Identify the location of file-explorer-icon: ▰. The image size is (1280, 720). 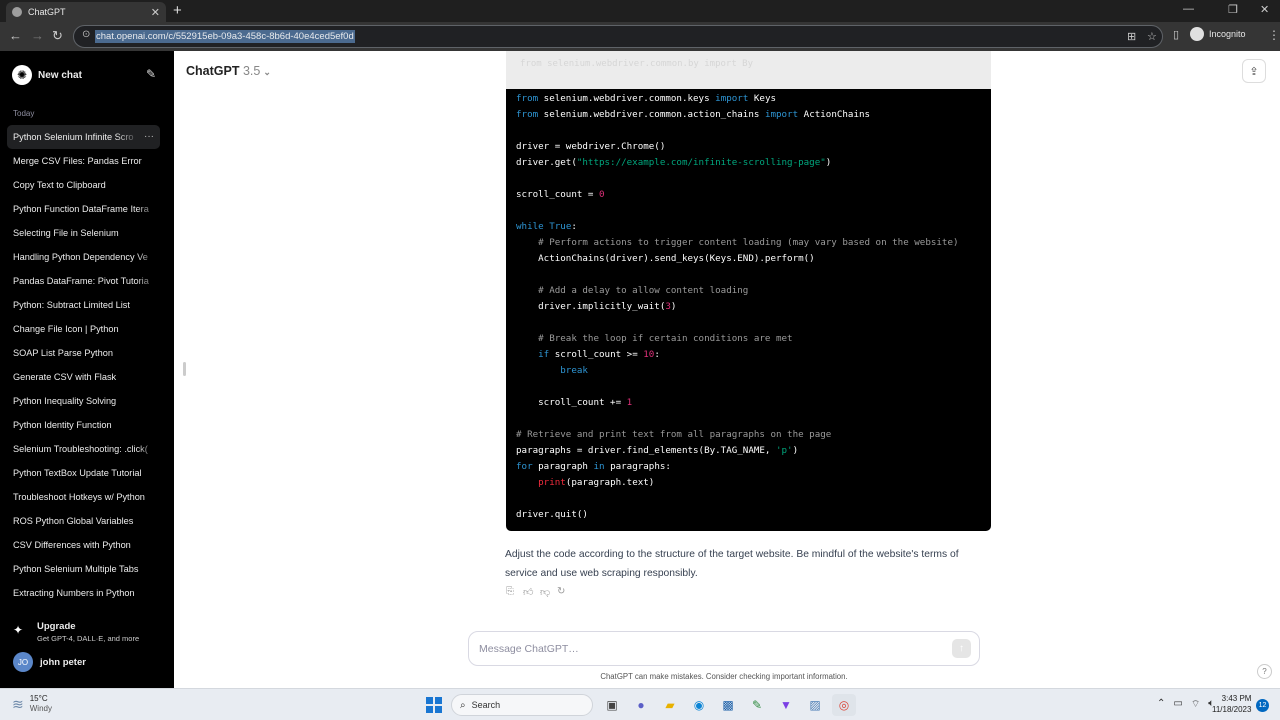
(670, 705).